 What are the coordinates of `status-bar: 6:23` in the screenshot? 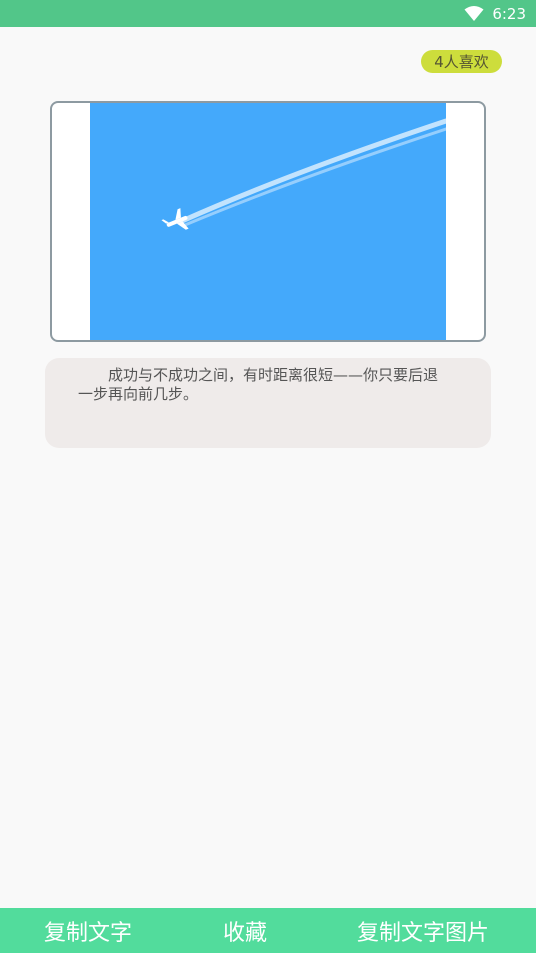 It's located at (268, 13).